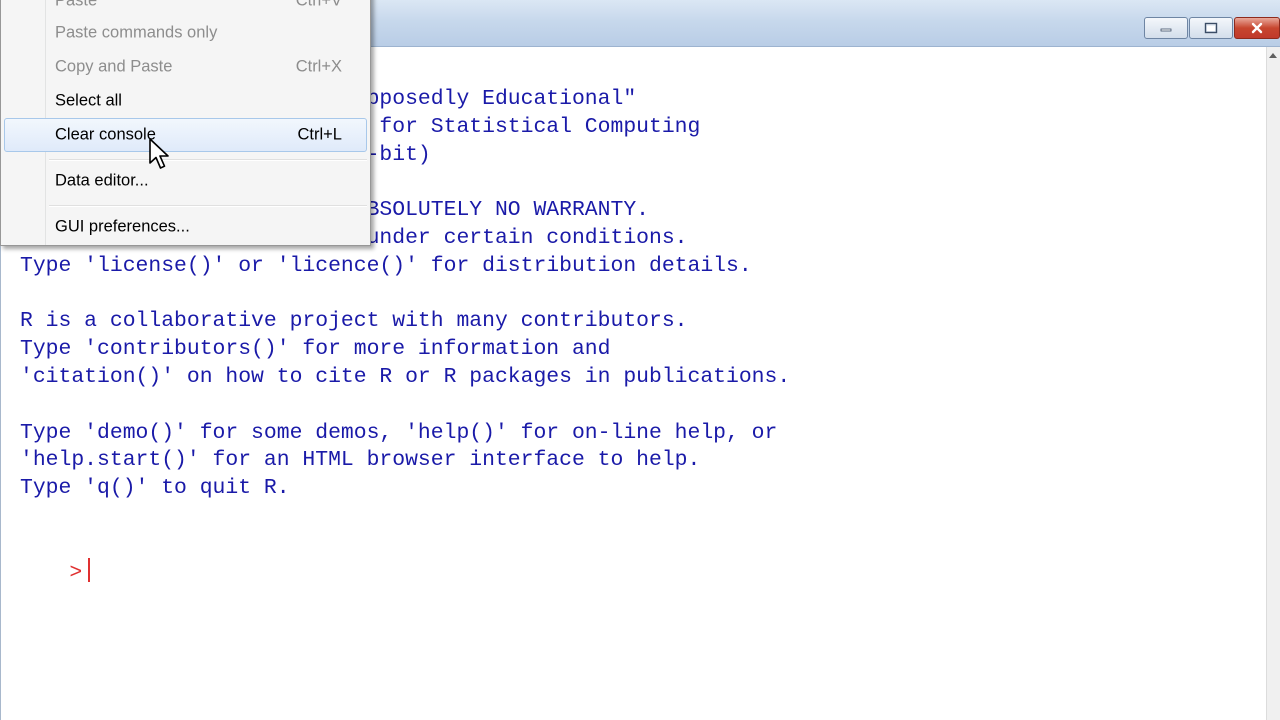 Image resolution: width=1280 pixels, height=720 pixels. I want to click on window-controls, so click(1211, 28).